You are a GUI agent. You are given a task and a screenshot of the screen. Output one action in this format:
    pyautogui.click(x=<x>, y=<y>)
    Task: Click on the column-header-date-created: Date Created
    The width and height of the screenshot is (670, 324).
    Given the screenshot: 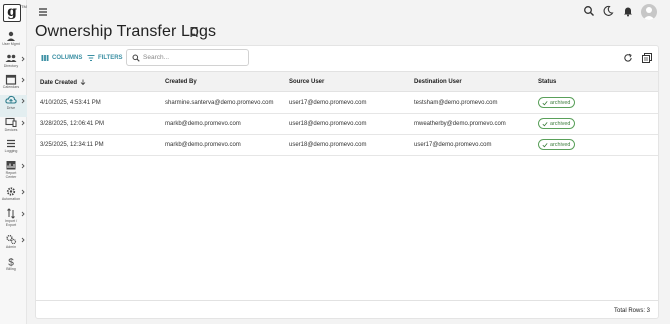 What is the action you would take?
    pyautogui.click(x=63, y=82)
    